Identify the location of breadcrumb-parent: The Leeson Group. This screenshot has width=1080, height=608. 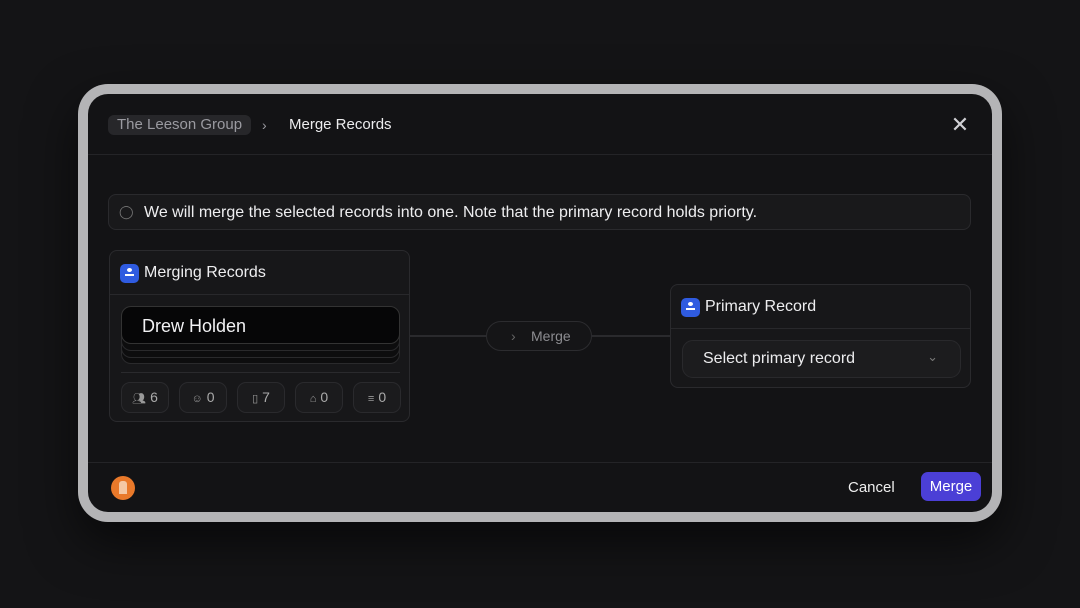
(180, 125).